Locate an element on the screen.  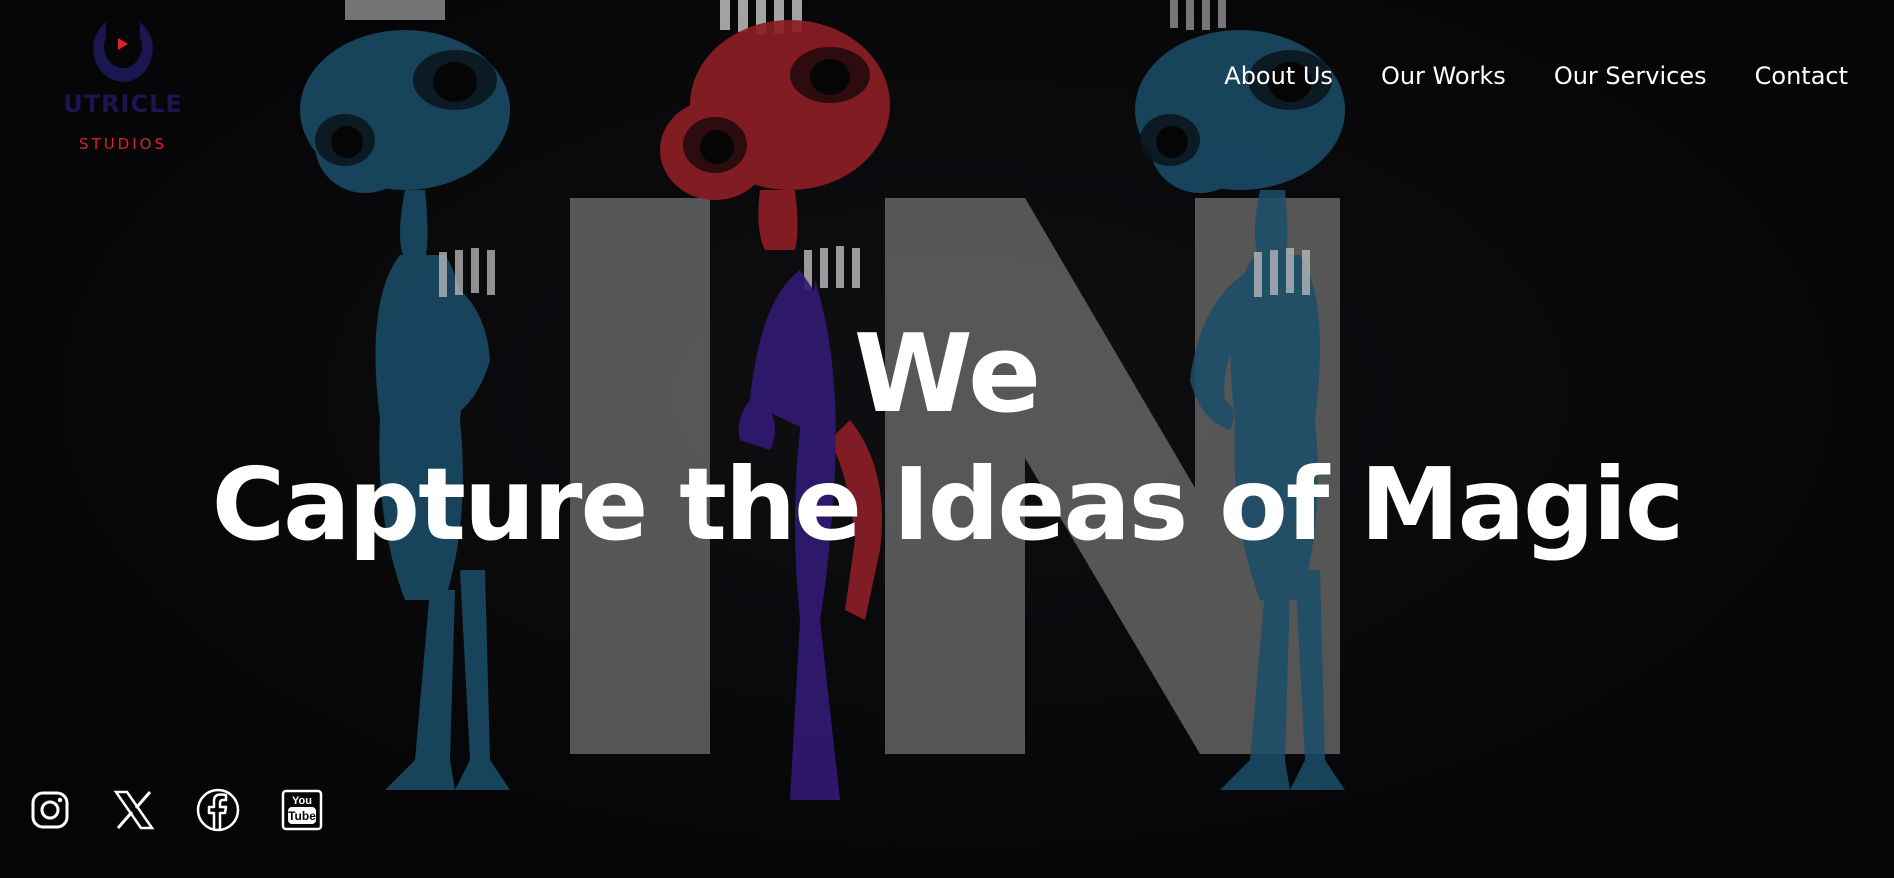
svg-text: Tube is located at coordinates (302, 816).